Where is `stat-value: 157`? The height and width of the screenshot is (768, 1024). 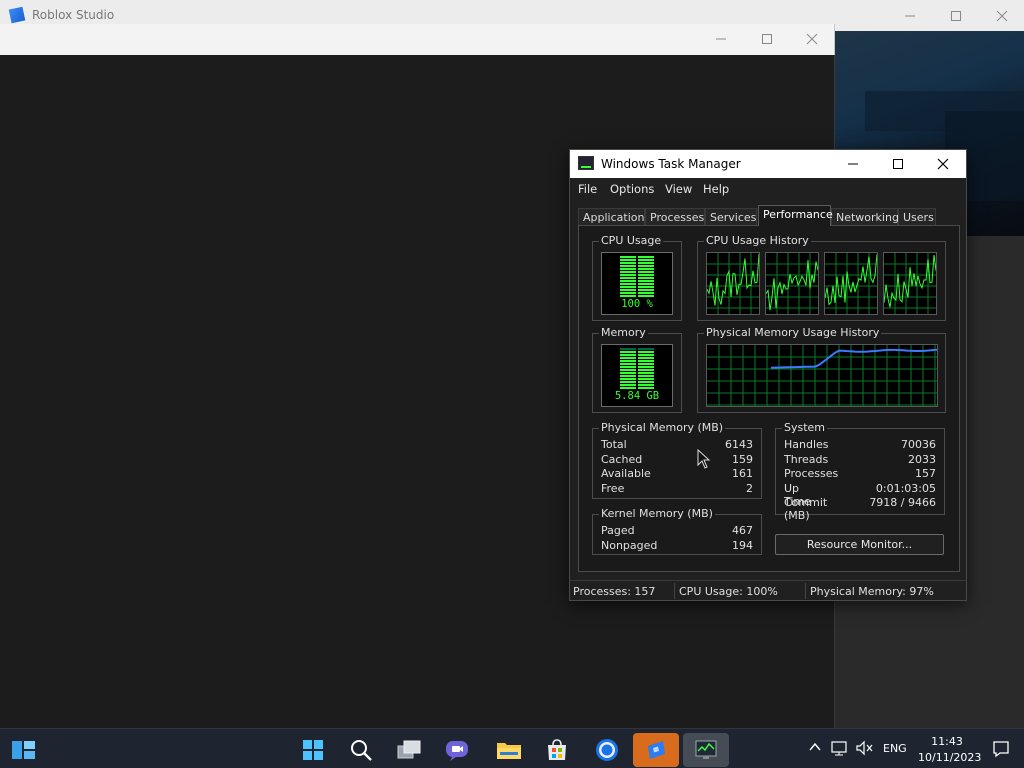
stat-value: 157 is located at coordinates (925, 473).